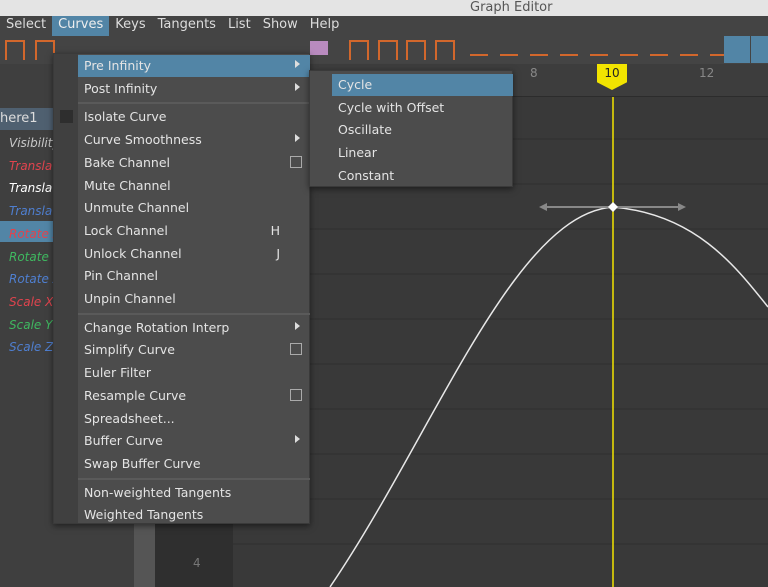 This screenshot has height=587, width=768. Describe the element at coordinates (30, 325) in the screenshot. I see `channel-scale-y: Scale Y` at that location.